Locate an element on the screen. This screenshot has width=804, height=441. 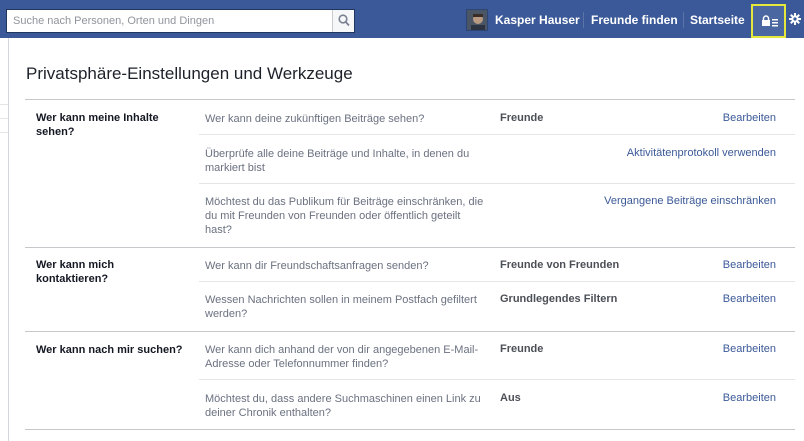
search-box is located at coordinates (180, 21).